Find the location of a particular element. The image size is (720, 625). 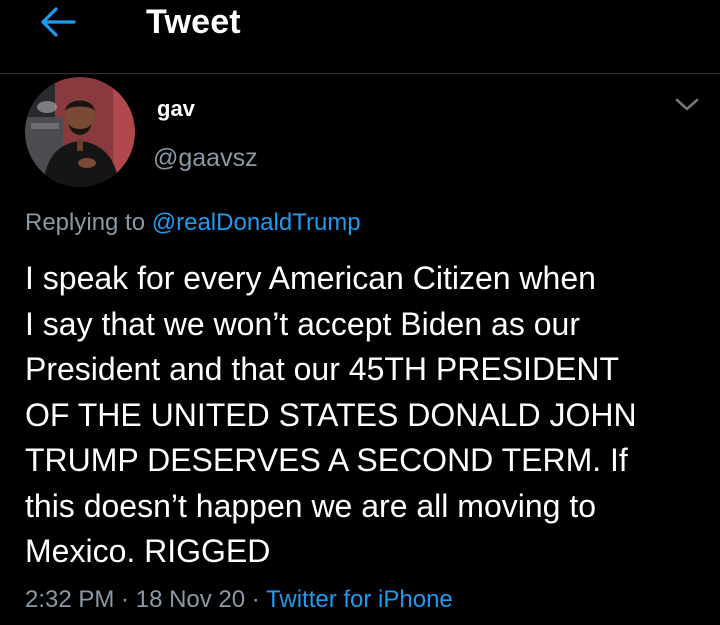

arrow-left-icon is located at coordinates (58, 22).